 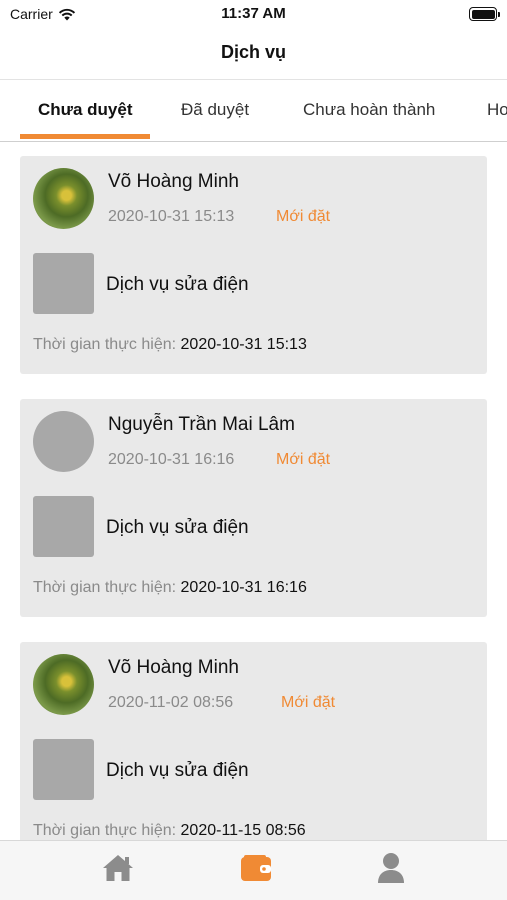 I want to click on execution-time-value: 2020-11-15 08:56, so click(x=243, y=830).